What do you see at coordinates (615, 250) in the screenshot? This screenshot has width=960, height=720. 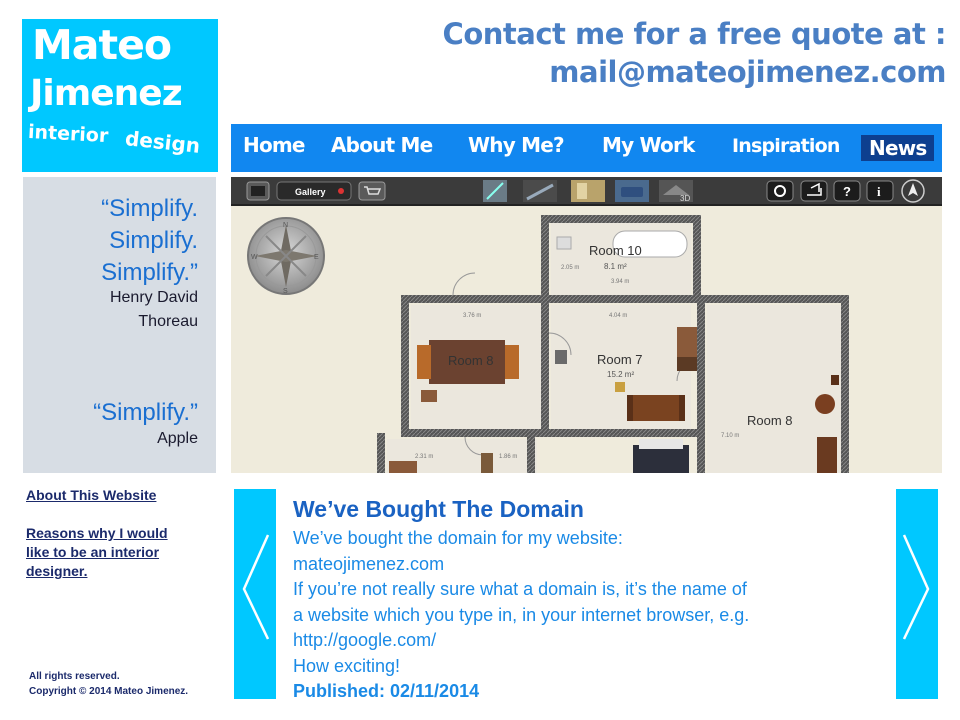 I see `room-label-10: Room 10` at bounding box center [615, 250].